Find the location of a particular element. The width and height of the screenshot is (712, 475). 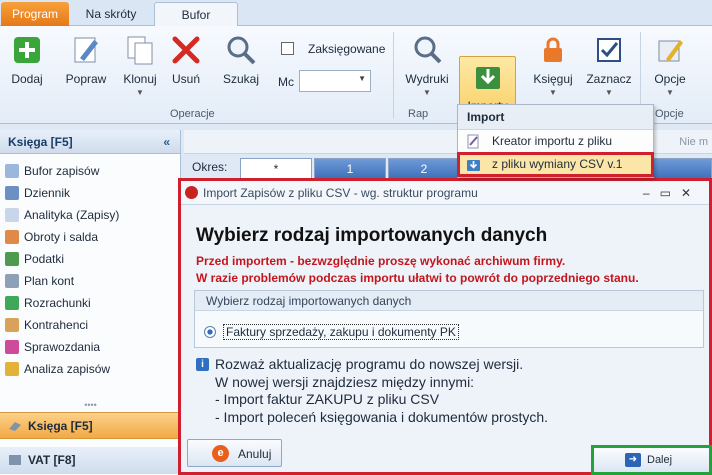

document-icon is located at coordinates (12, 215).